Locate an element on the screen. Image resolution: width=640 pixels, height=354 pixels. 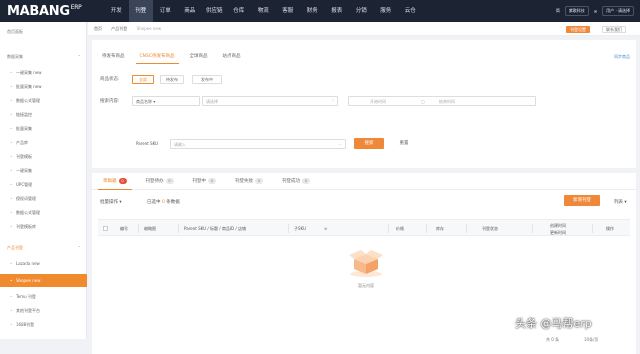
sidebar-item: 链接监控 is located at coordinates (43, 114).